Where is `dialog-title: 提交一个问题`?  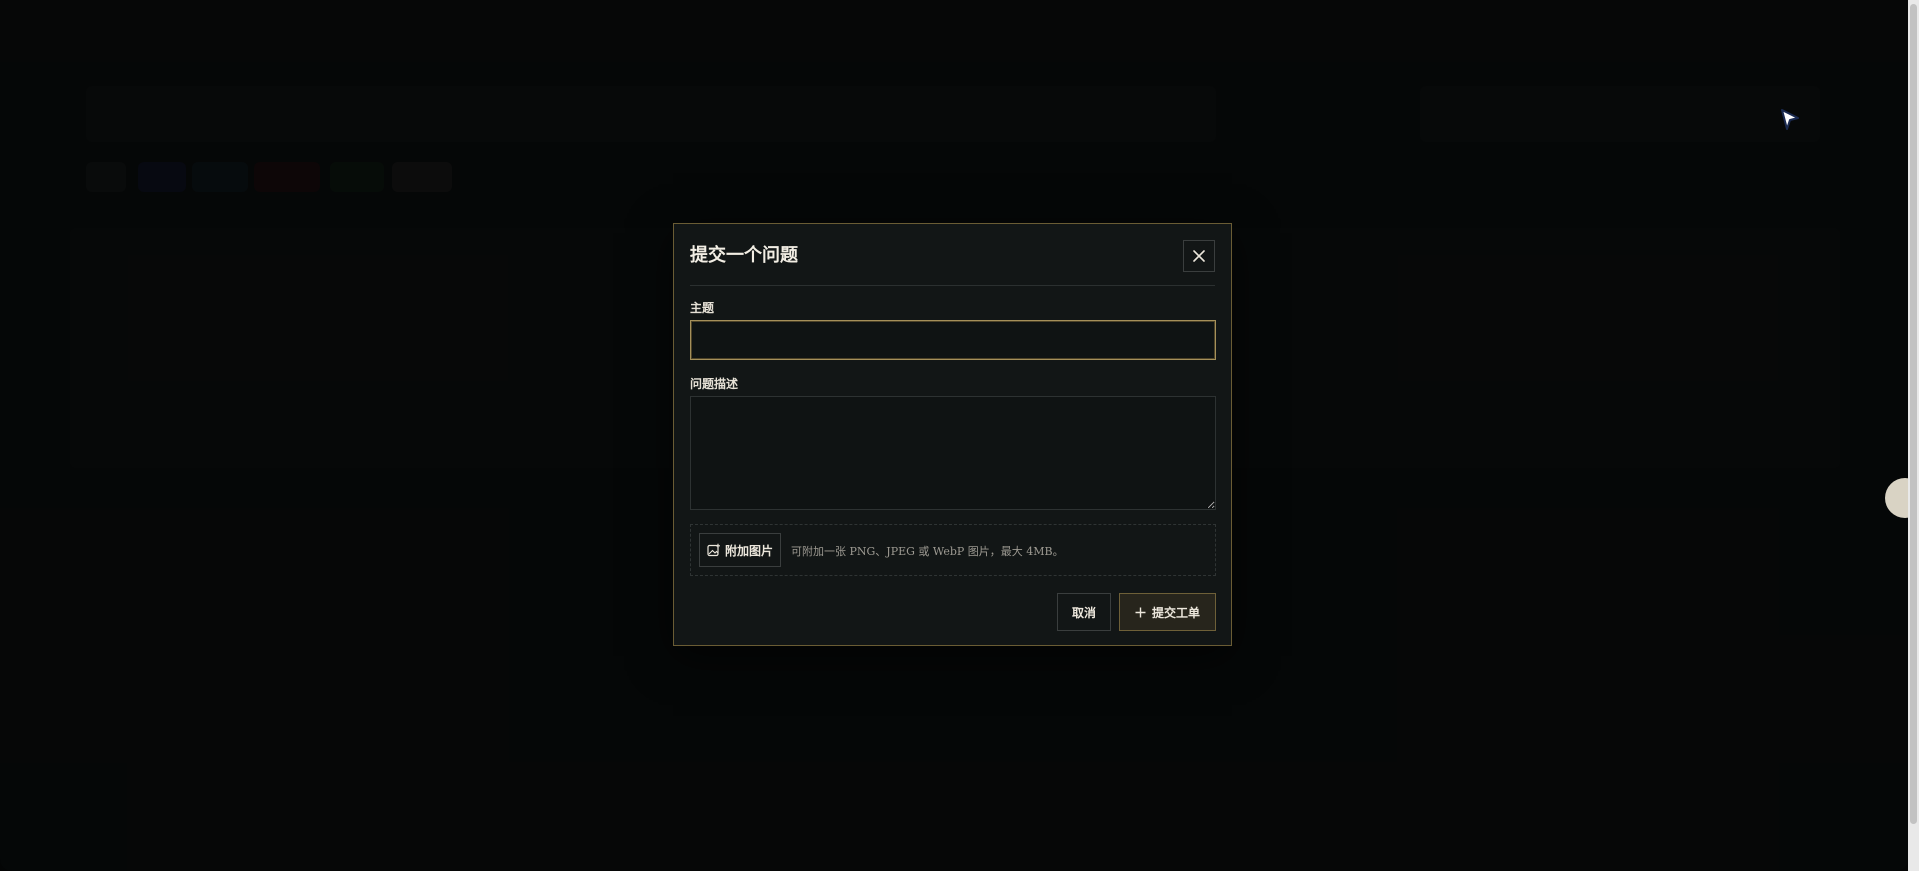 dialog-title: 提交一个问题 is located at coordinates (744, 255).